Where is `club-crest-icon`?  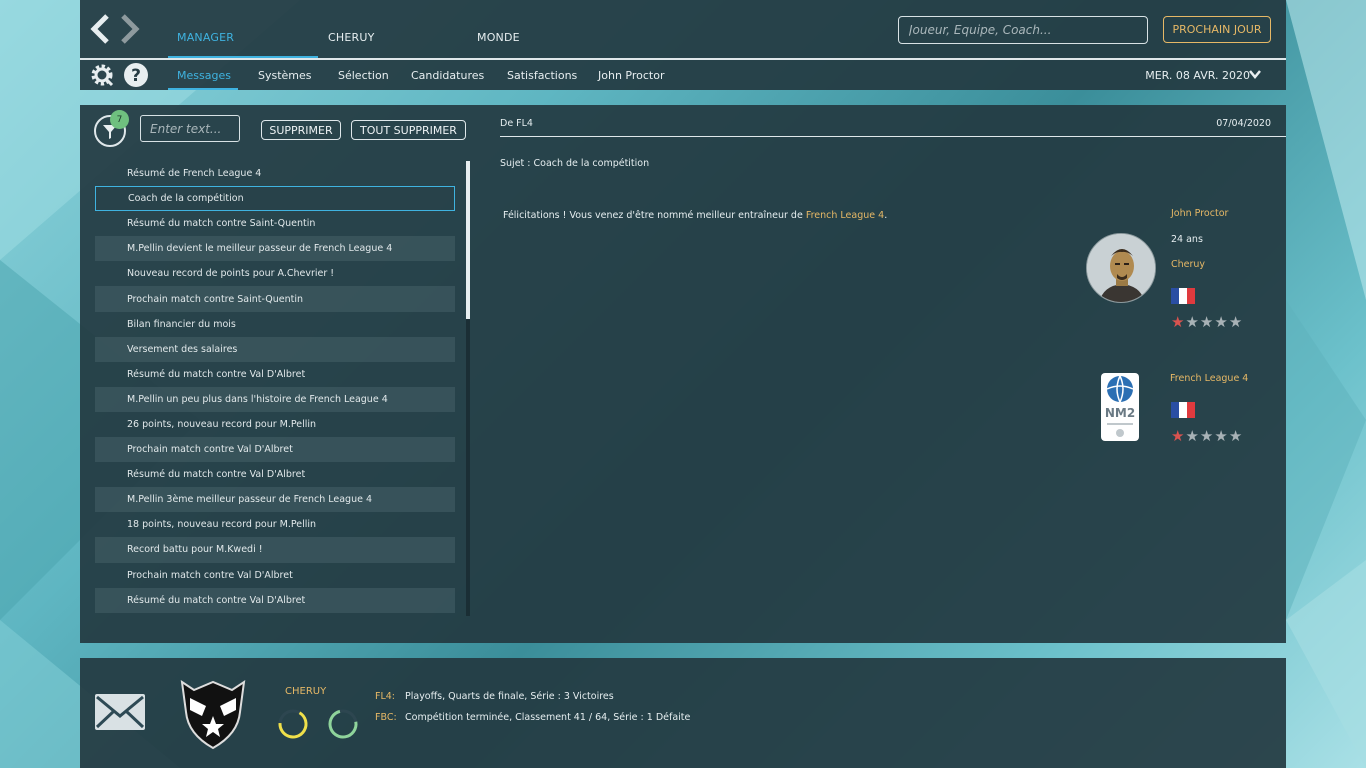
club-crest-icon is located at coordinates (213, 711).